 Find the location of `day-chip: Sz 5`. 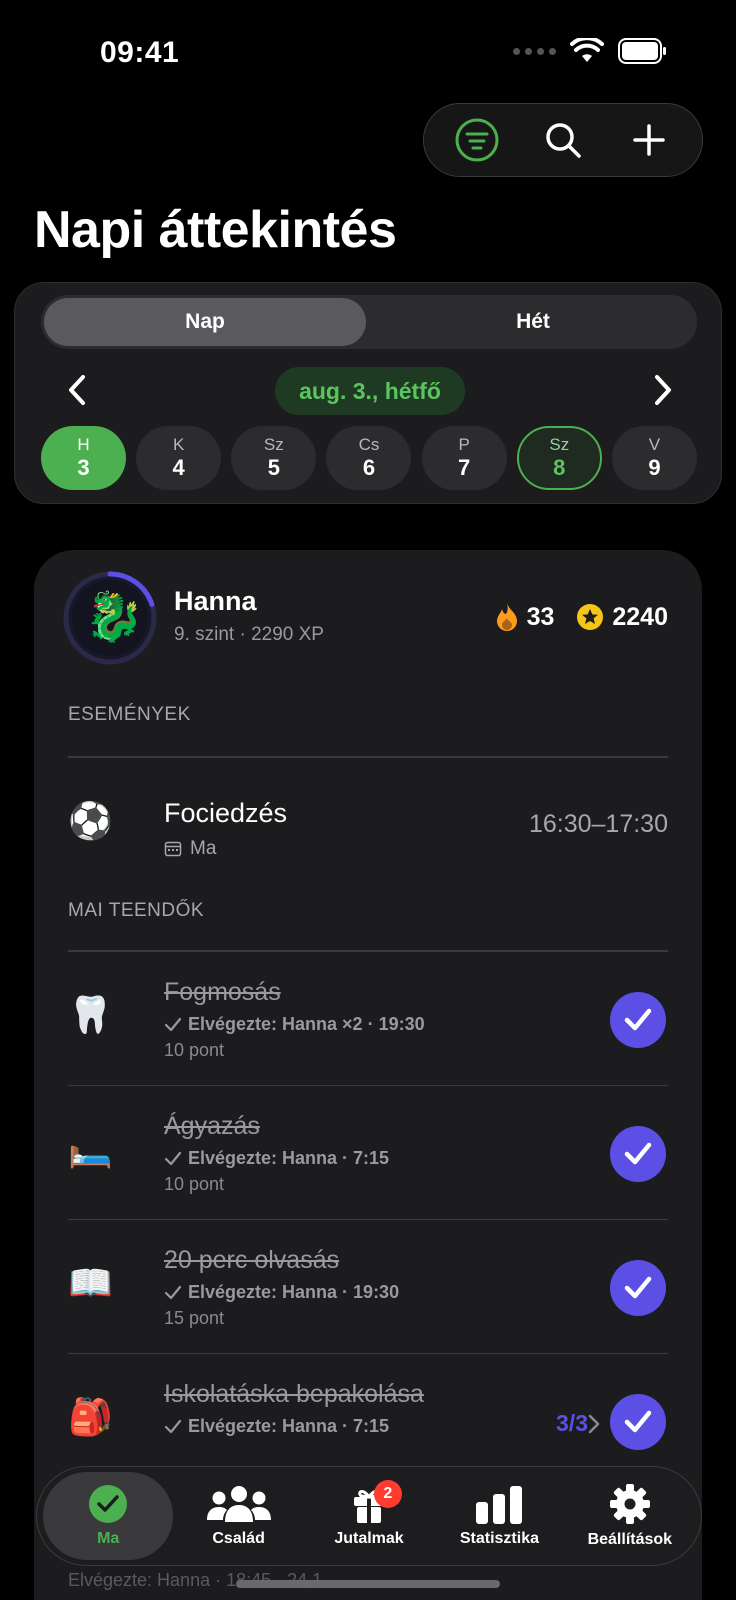

day-chip: Sz 5 is located at coordinates (274, 458).